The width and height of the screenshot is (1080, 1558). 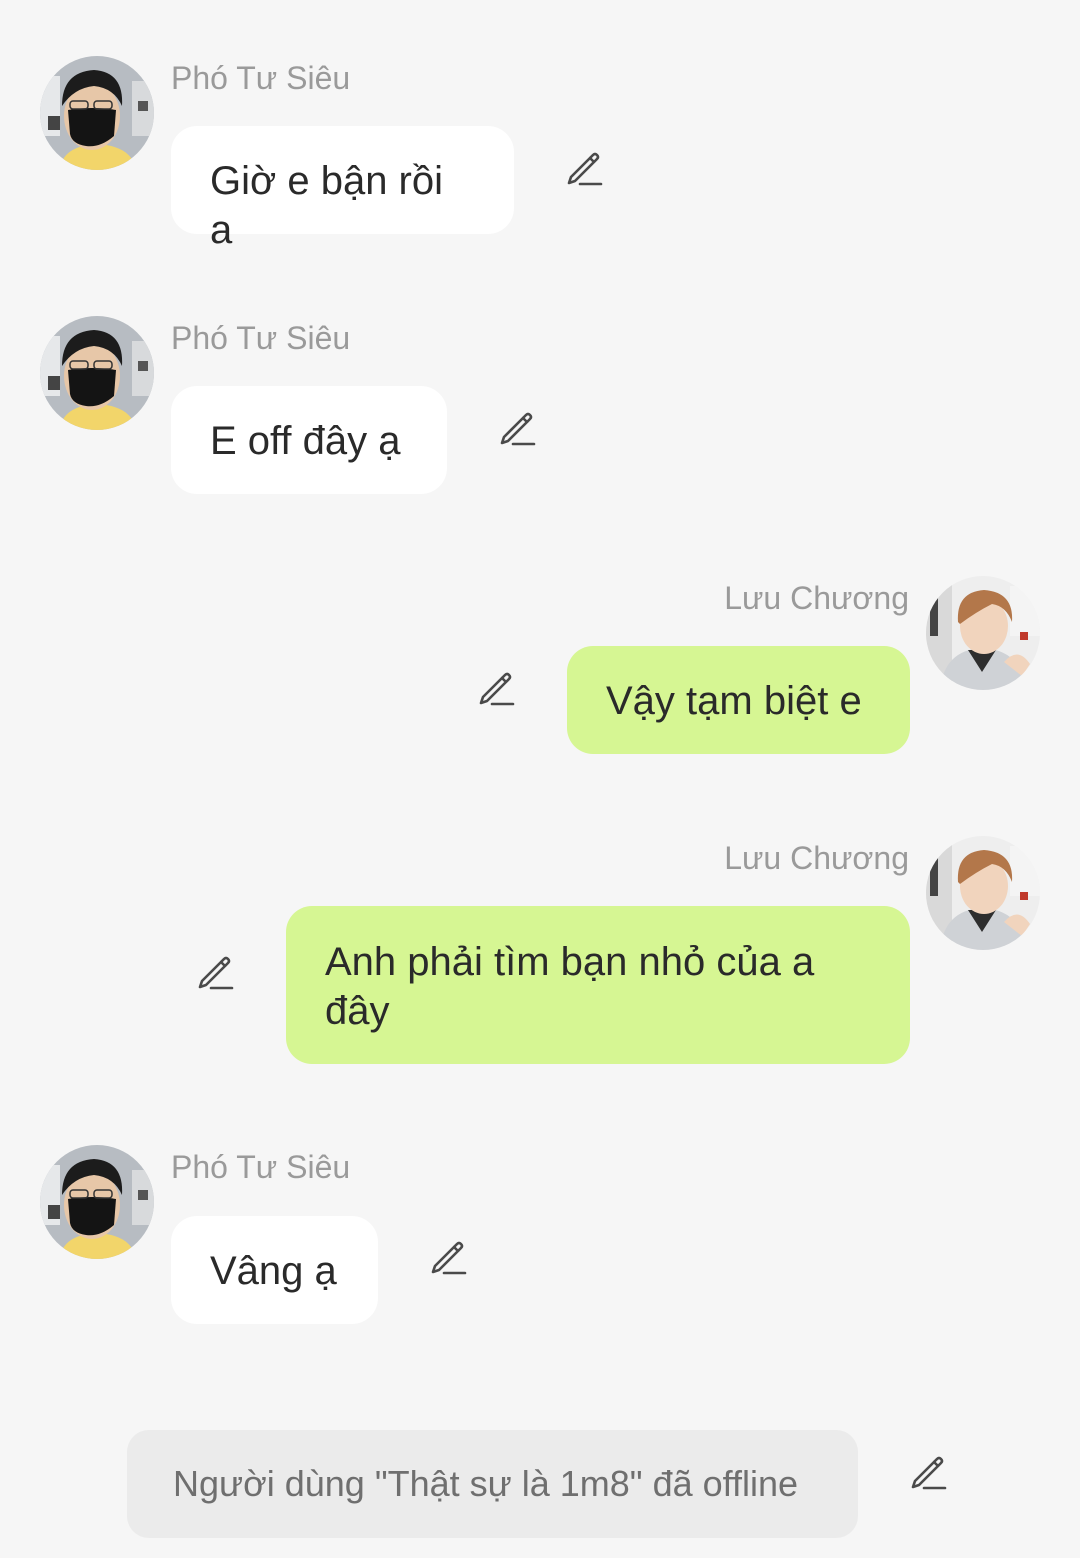 I want to click on message-bubble: Vâng ạ, so click(x=274, y=1270).